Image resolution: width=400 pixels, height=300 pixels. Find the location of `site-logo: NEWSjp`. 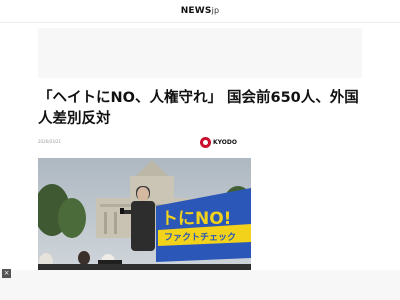

site-logo: NEWSjp is located at coordinates (200, 11).